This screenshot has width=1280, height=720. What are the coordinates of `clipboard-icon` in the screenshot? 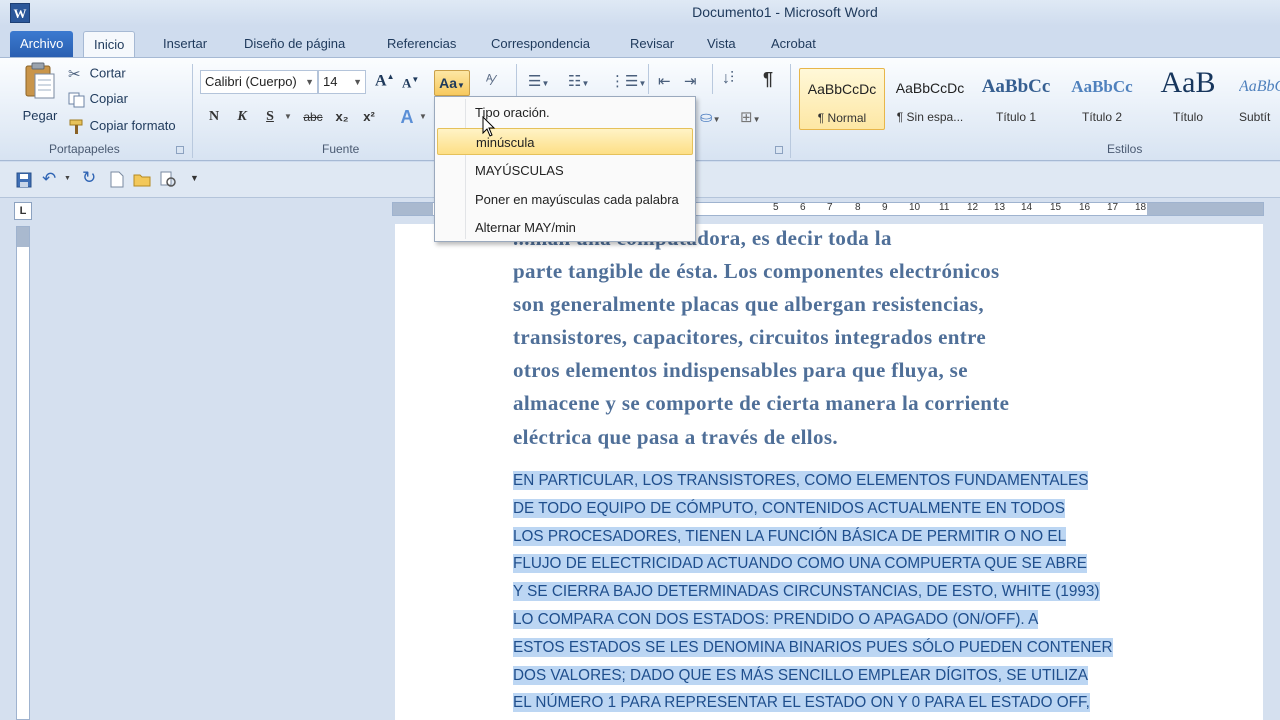 It's located at (40, 80).